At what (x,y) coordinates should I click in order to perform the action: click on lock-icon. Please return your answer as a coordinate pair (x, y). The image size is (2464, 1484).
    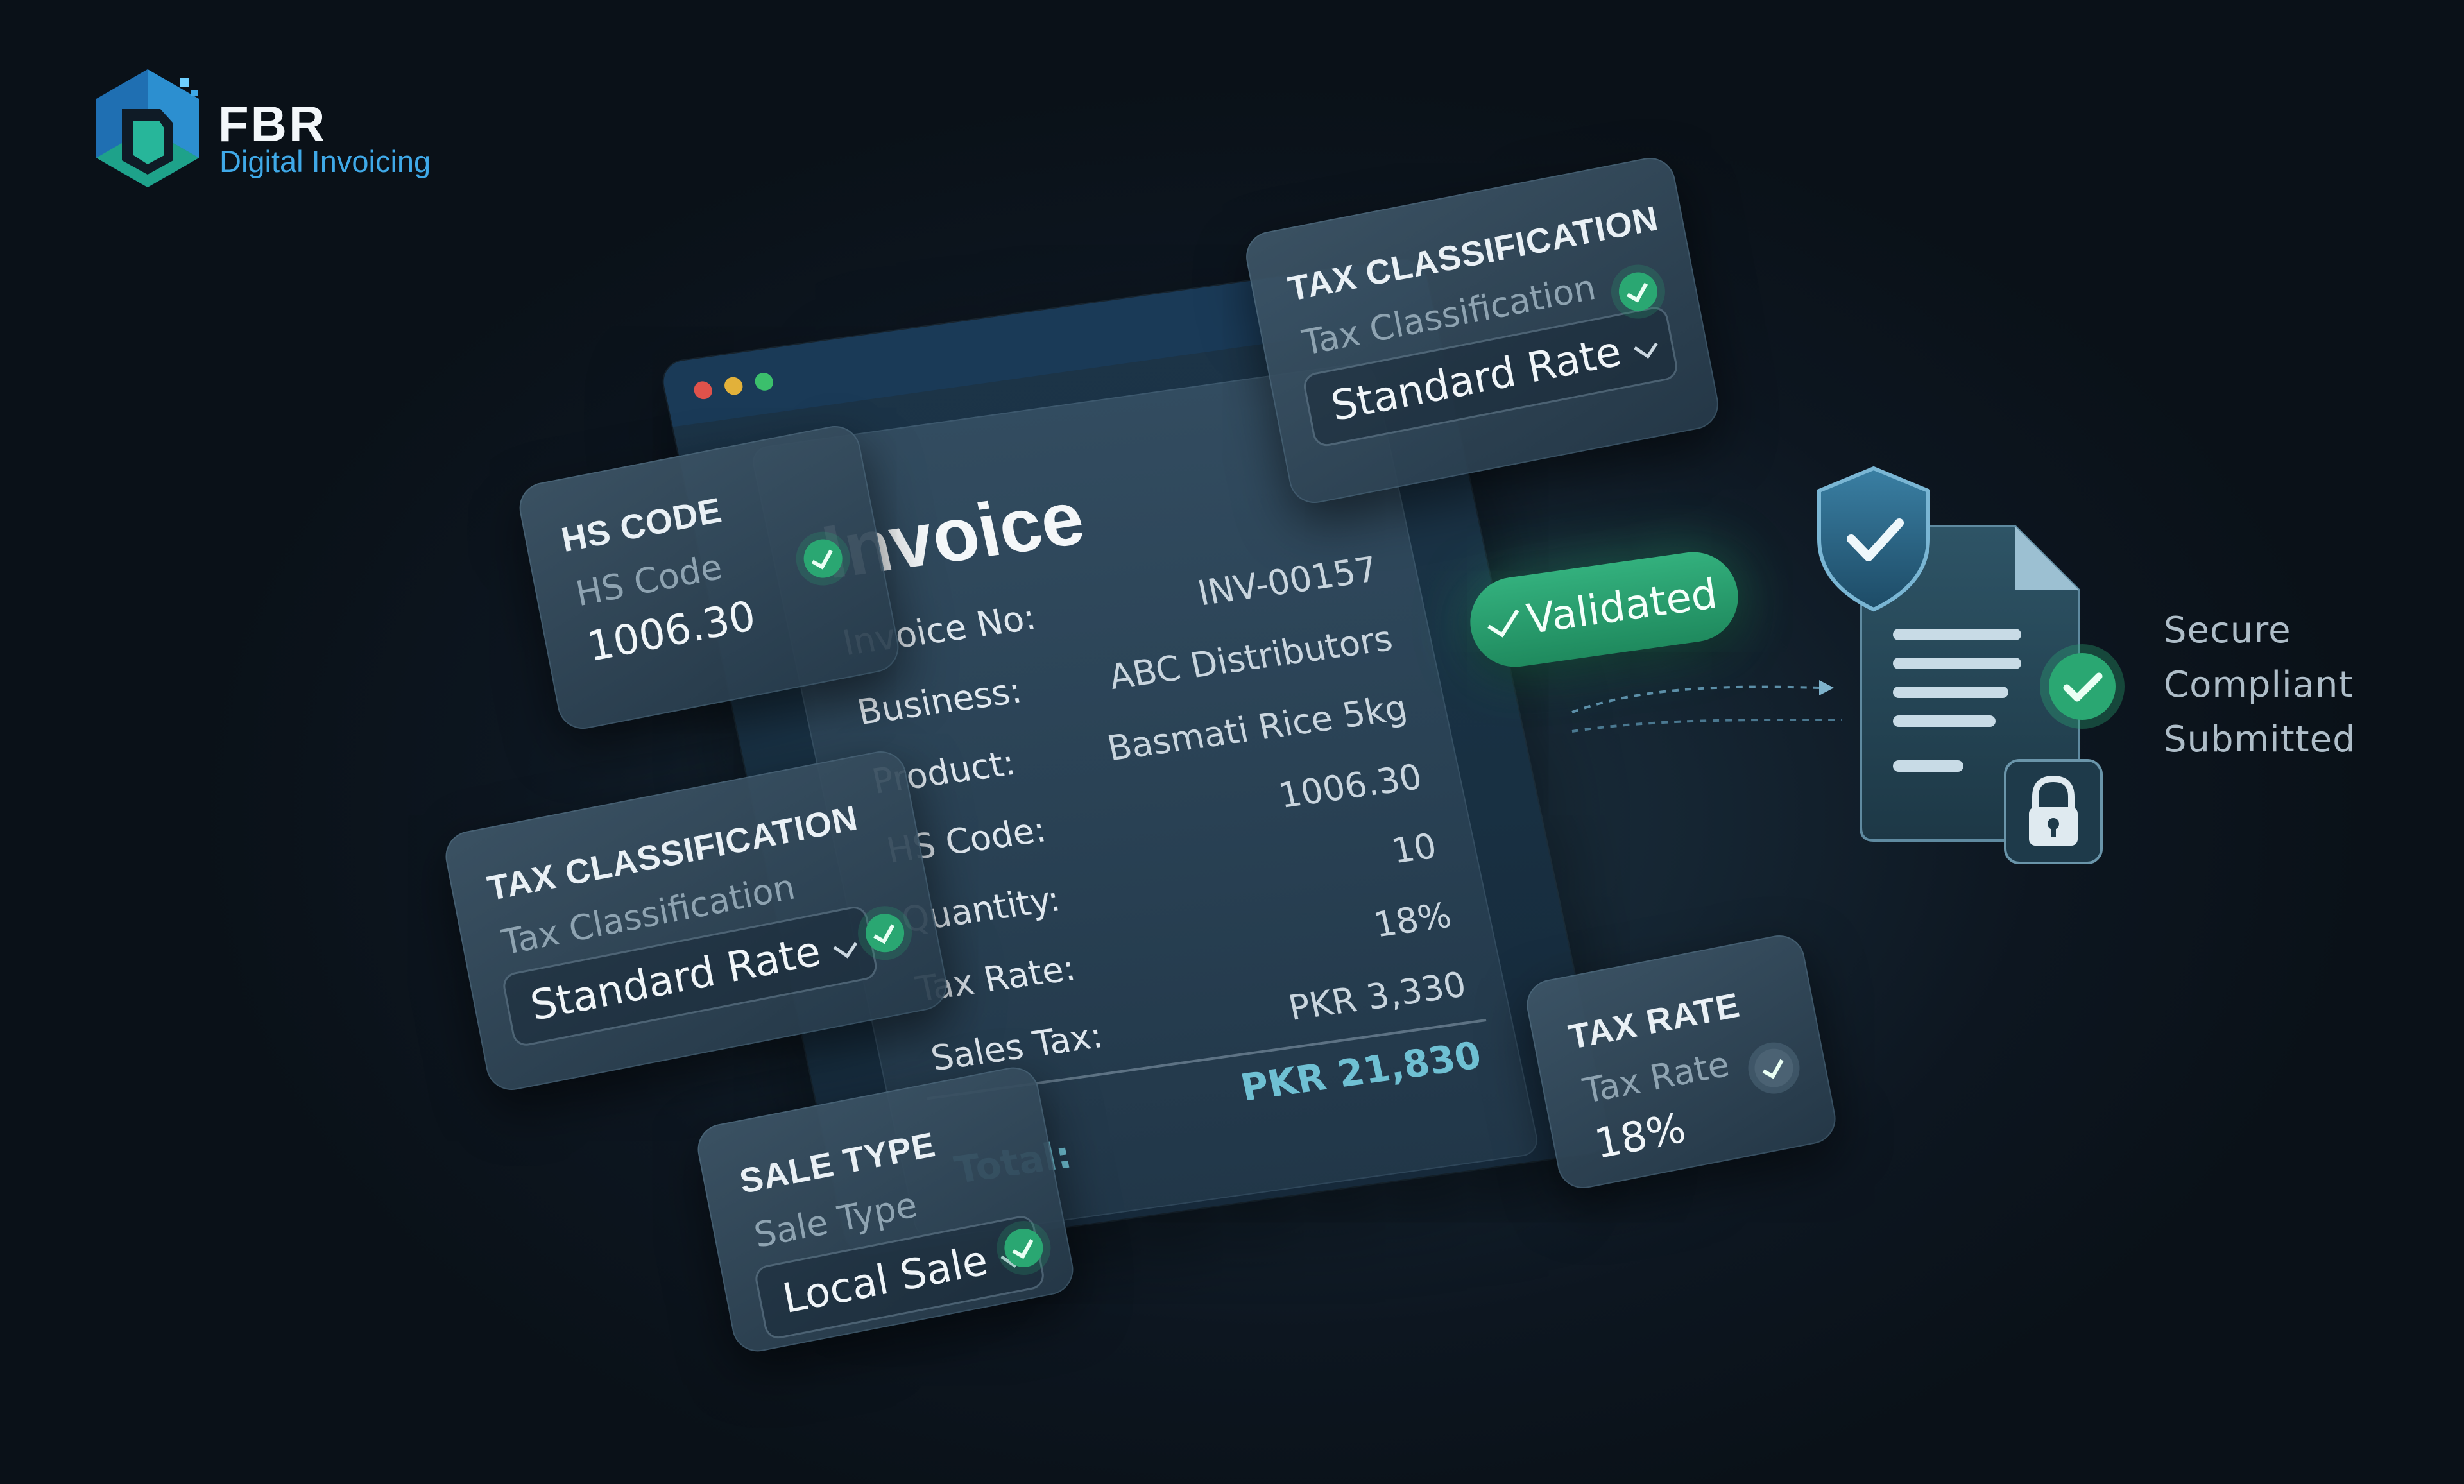
    Looking at the image, I should click on (2053, 812).